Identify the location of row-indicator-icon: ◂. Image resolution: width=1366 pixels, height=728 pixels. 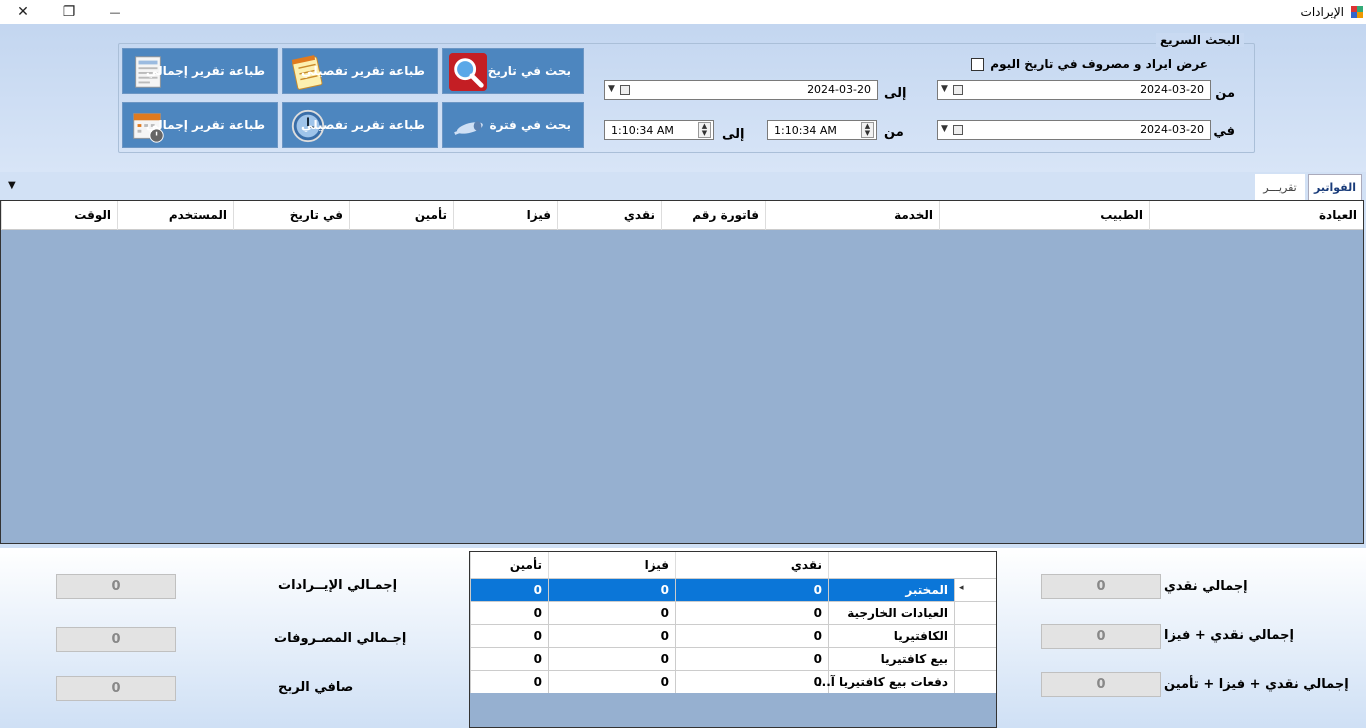
(961, 588).